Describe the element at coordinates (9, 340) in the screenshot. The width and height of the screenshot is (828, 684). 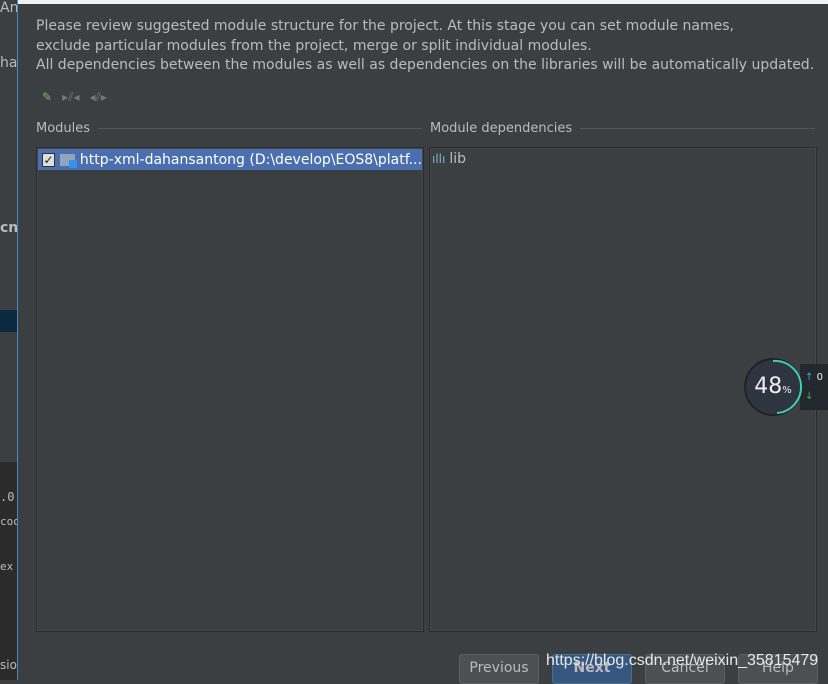
I see `background-ide: Ana ha cn .0 coo ex sio` at that location.